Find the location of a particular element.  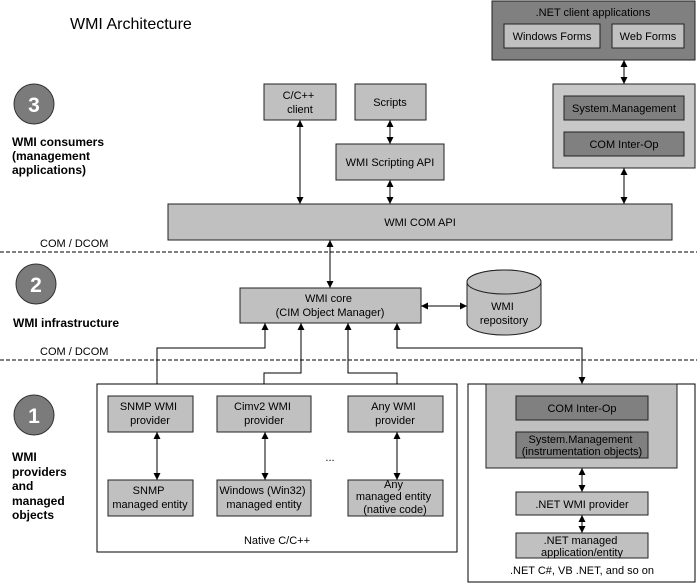

cpp-client-label-line: client is located at coordinates (300, 110).